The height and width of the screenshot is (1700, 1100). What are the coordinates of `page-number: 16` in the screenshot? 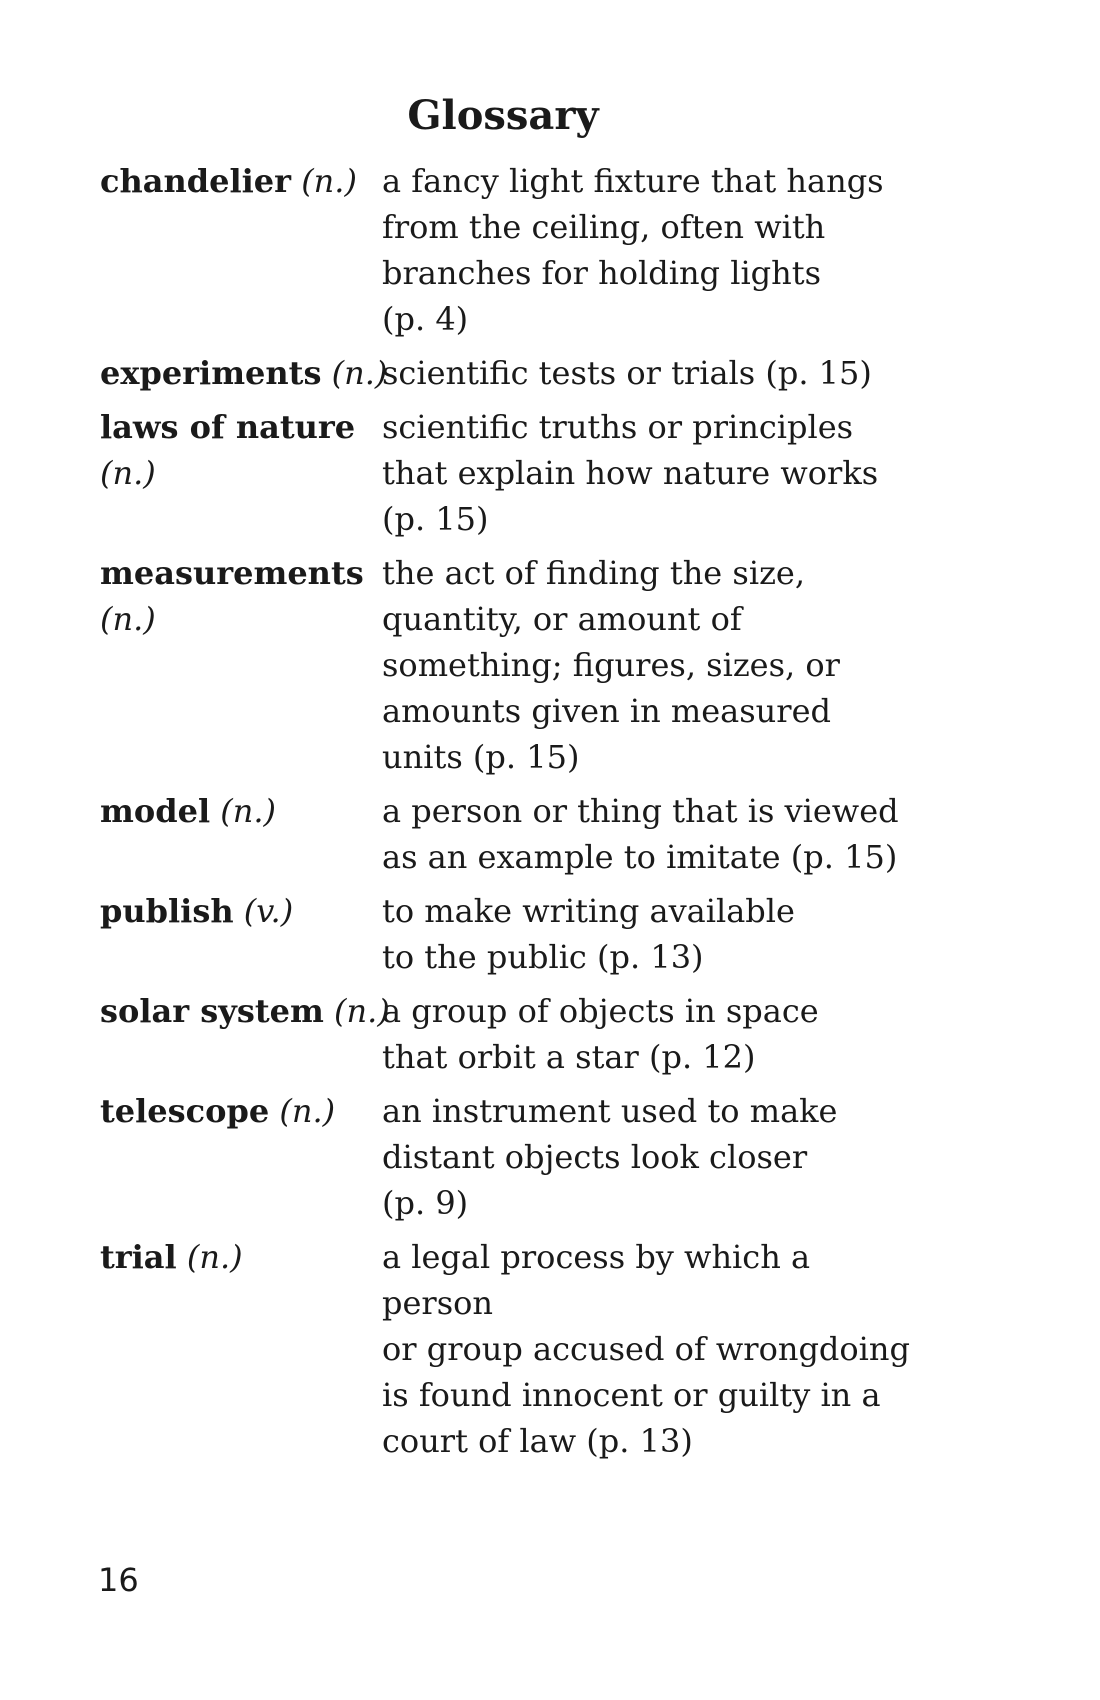 It's located at (118, 1580).